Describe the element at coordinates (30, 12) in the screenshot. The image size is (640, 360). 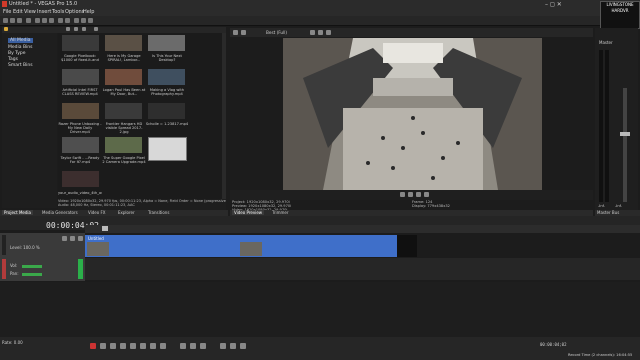
I see `menu-view: View` at that location.